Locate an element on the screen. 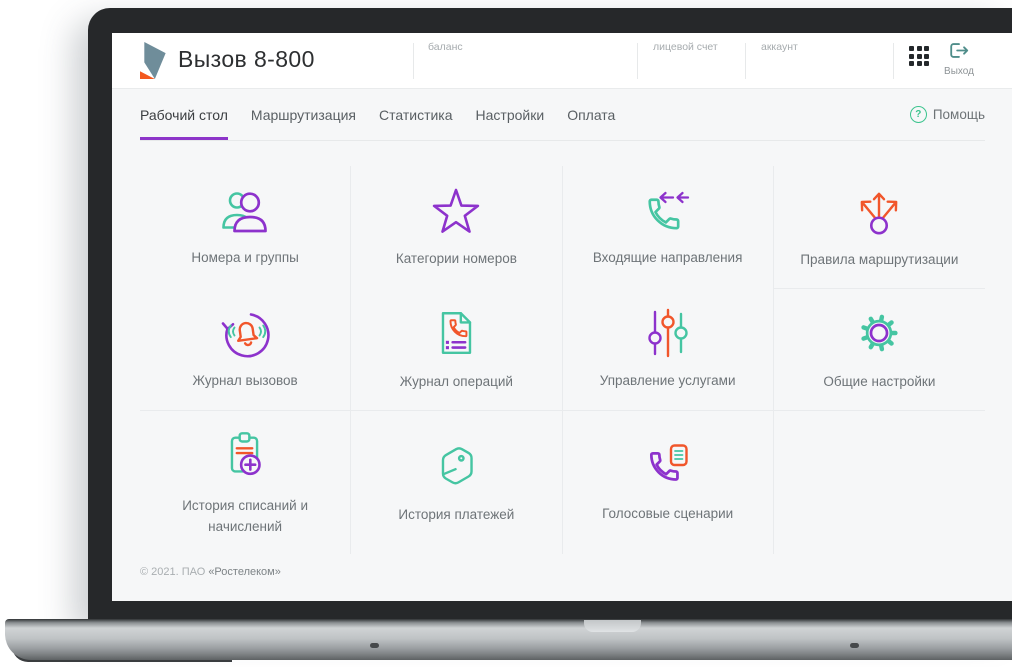 The height and width of the screenshot is (667, 1012). tile-call-log: Журнал вызовов is located at coordinates (246, 350).